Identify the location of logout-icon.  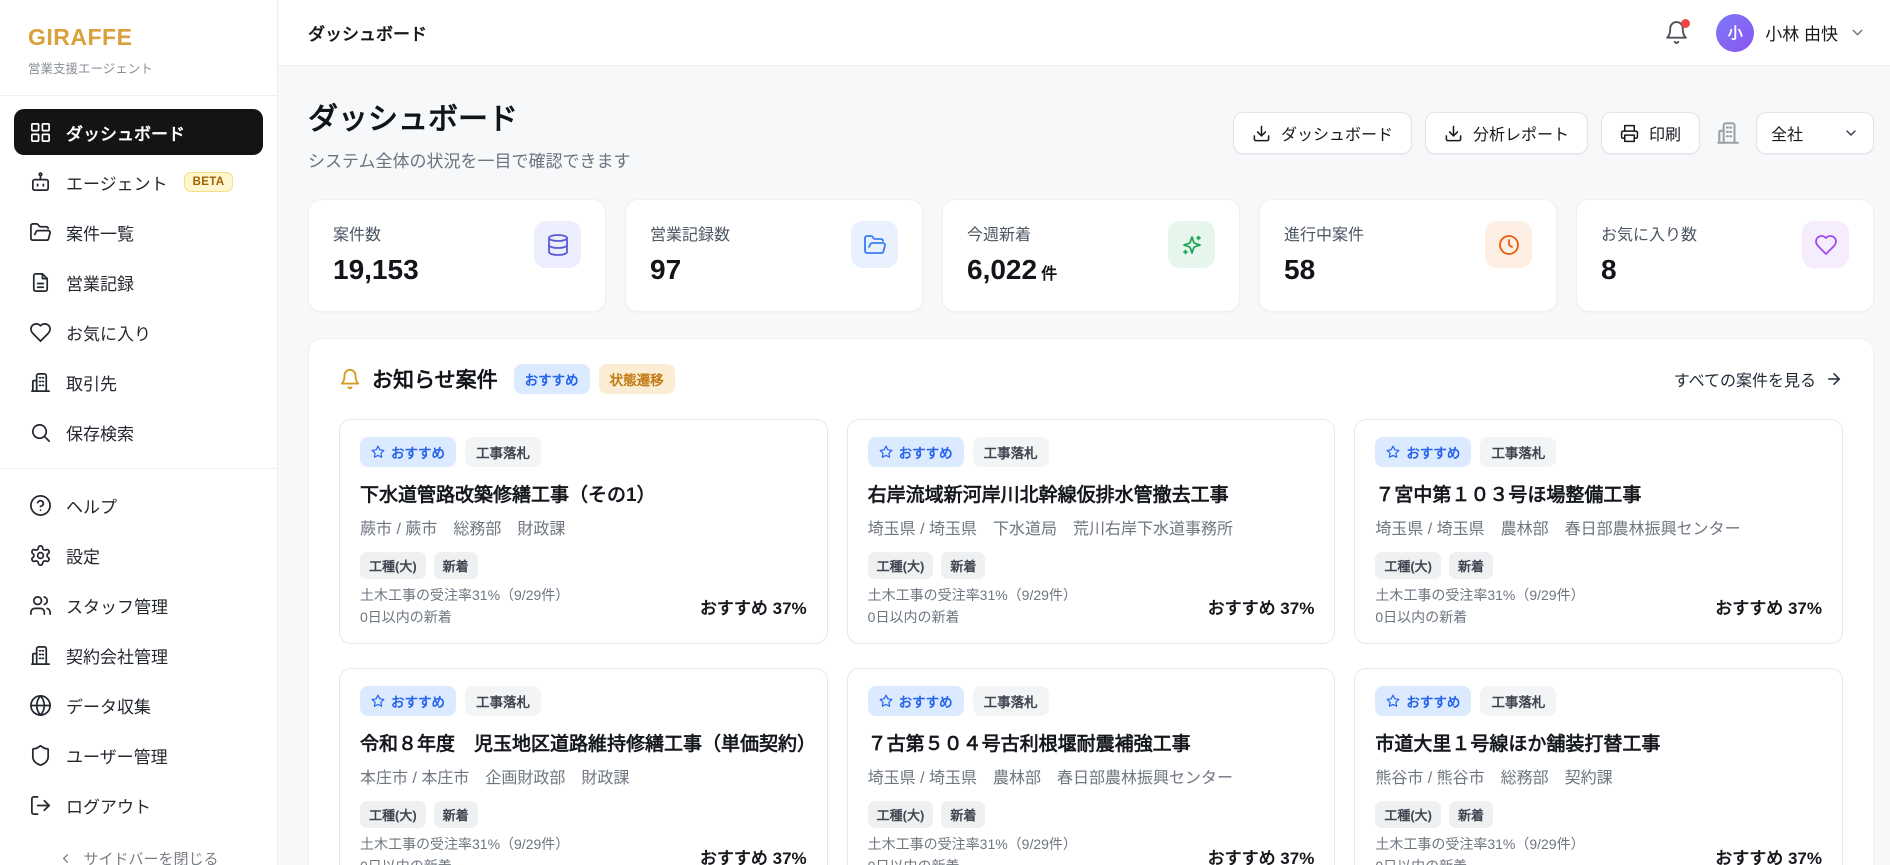
(40, 805).